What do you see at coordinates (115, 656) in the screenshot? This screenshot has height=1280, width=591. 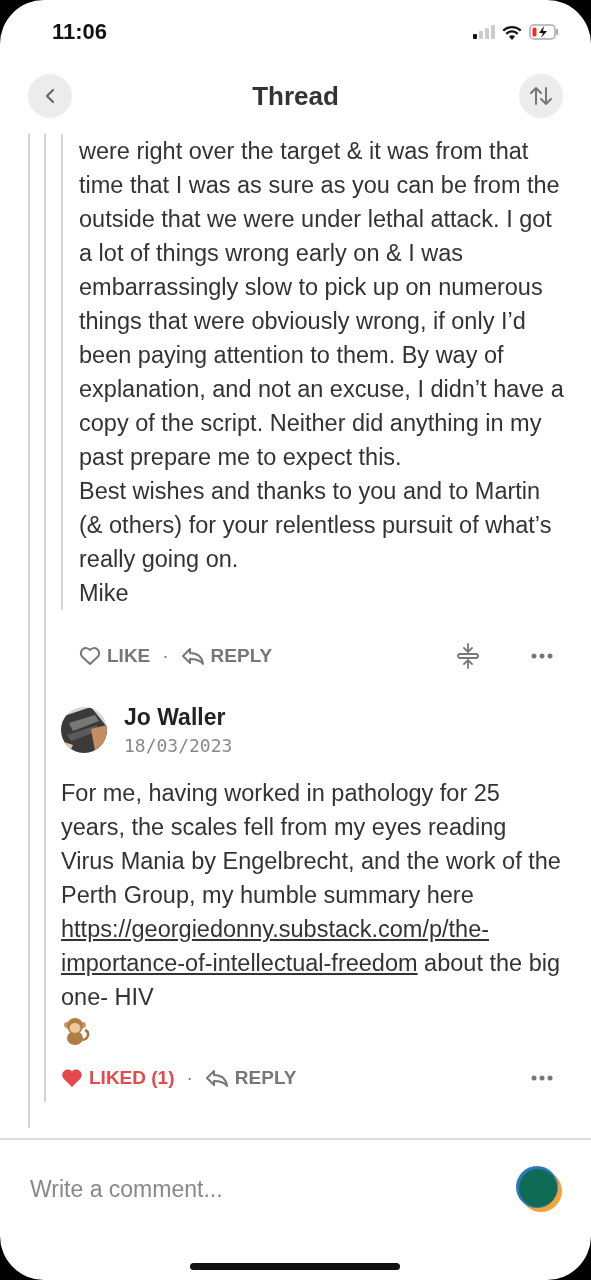 I see `like-button: LIKE` at bounding box center [115, 656].